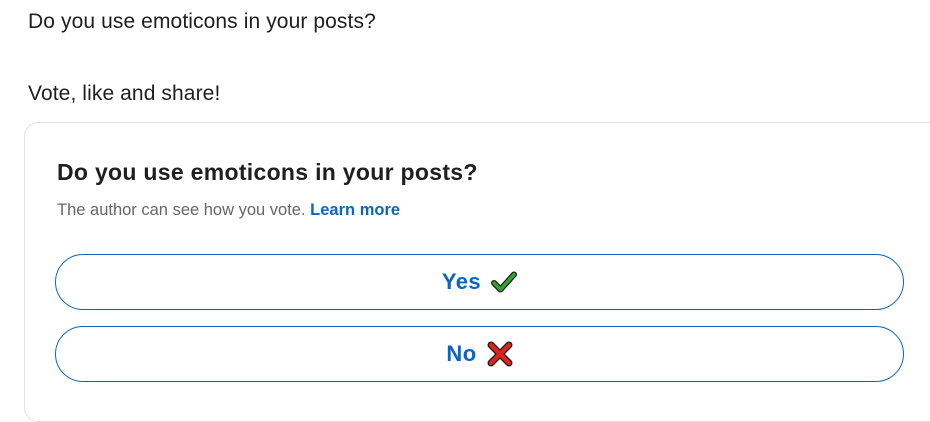 This screenshot has height=422, width=930. Describe the element at coordinates (267, 172) in the screenshot. I see `poll-question: Do you use emoticons in your posts?` at that location.